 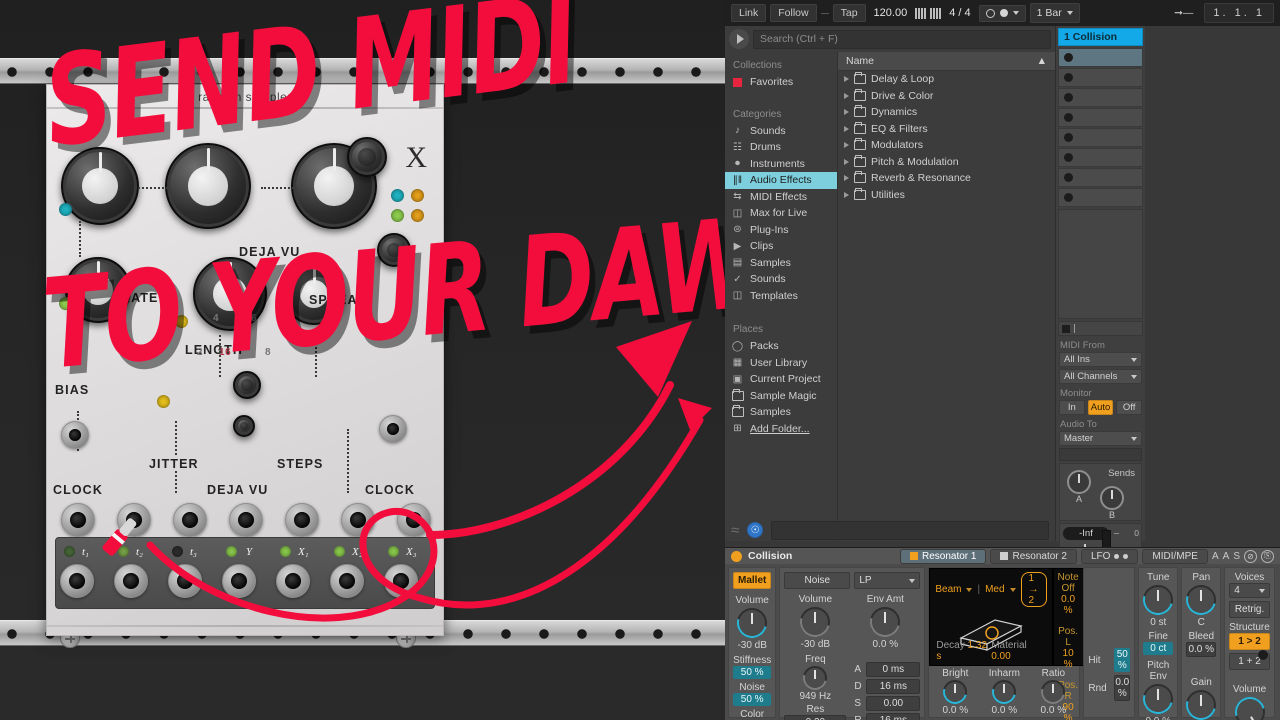 What do you see at coordinates (946, 112) in the screenshot?
I see `list-item: Dynamics` at bounding box center [946, 112].